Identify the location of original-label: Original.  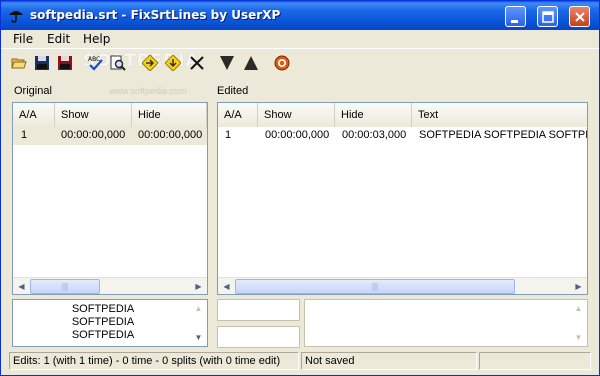
(33, 91).